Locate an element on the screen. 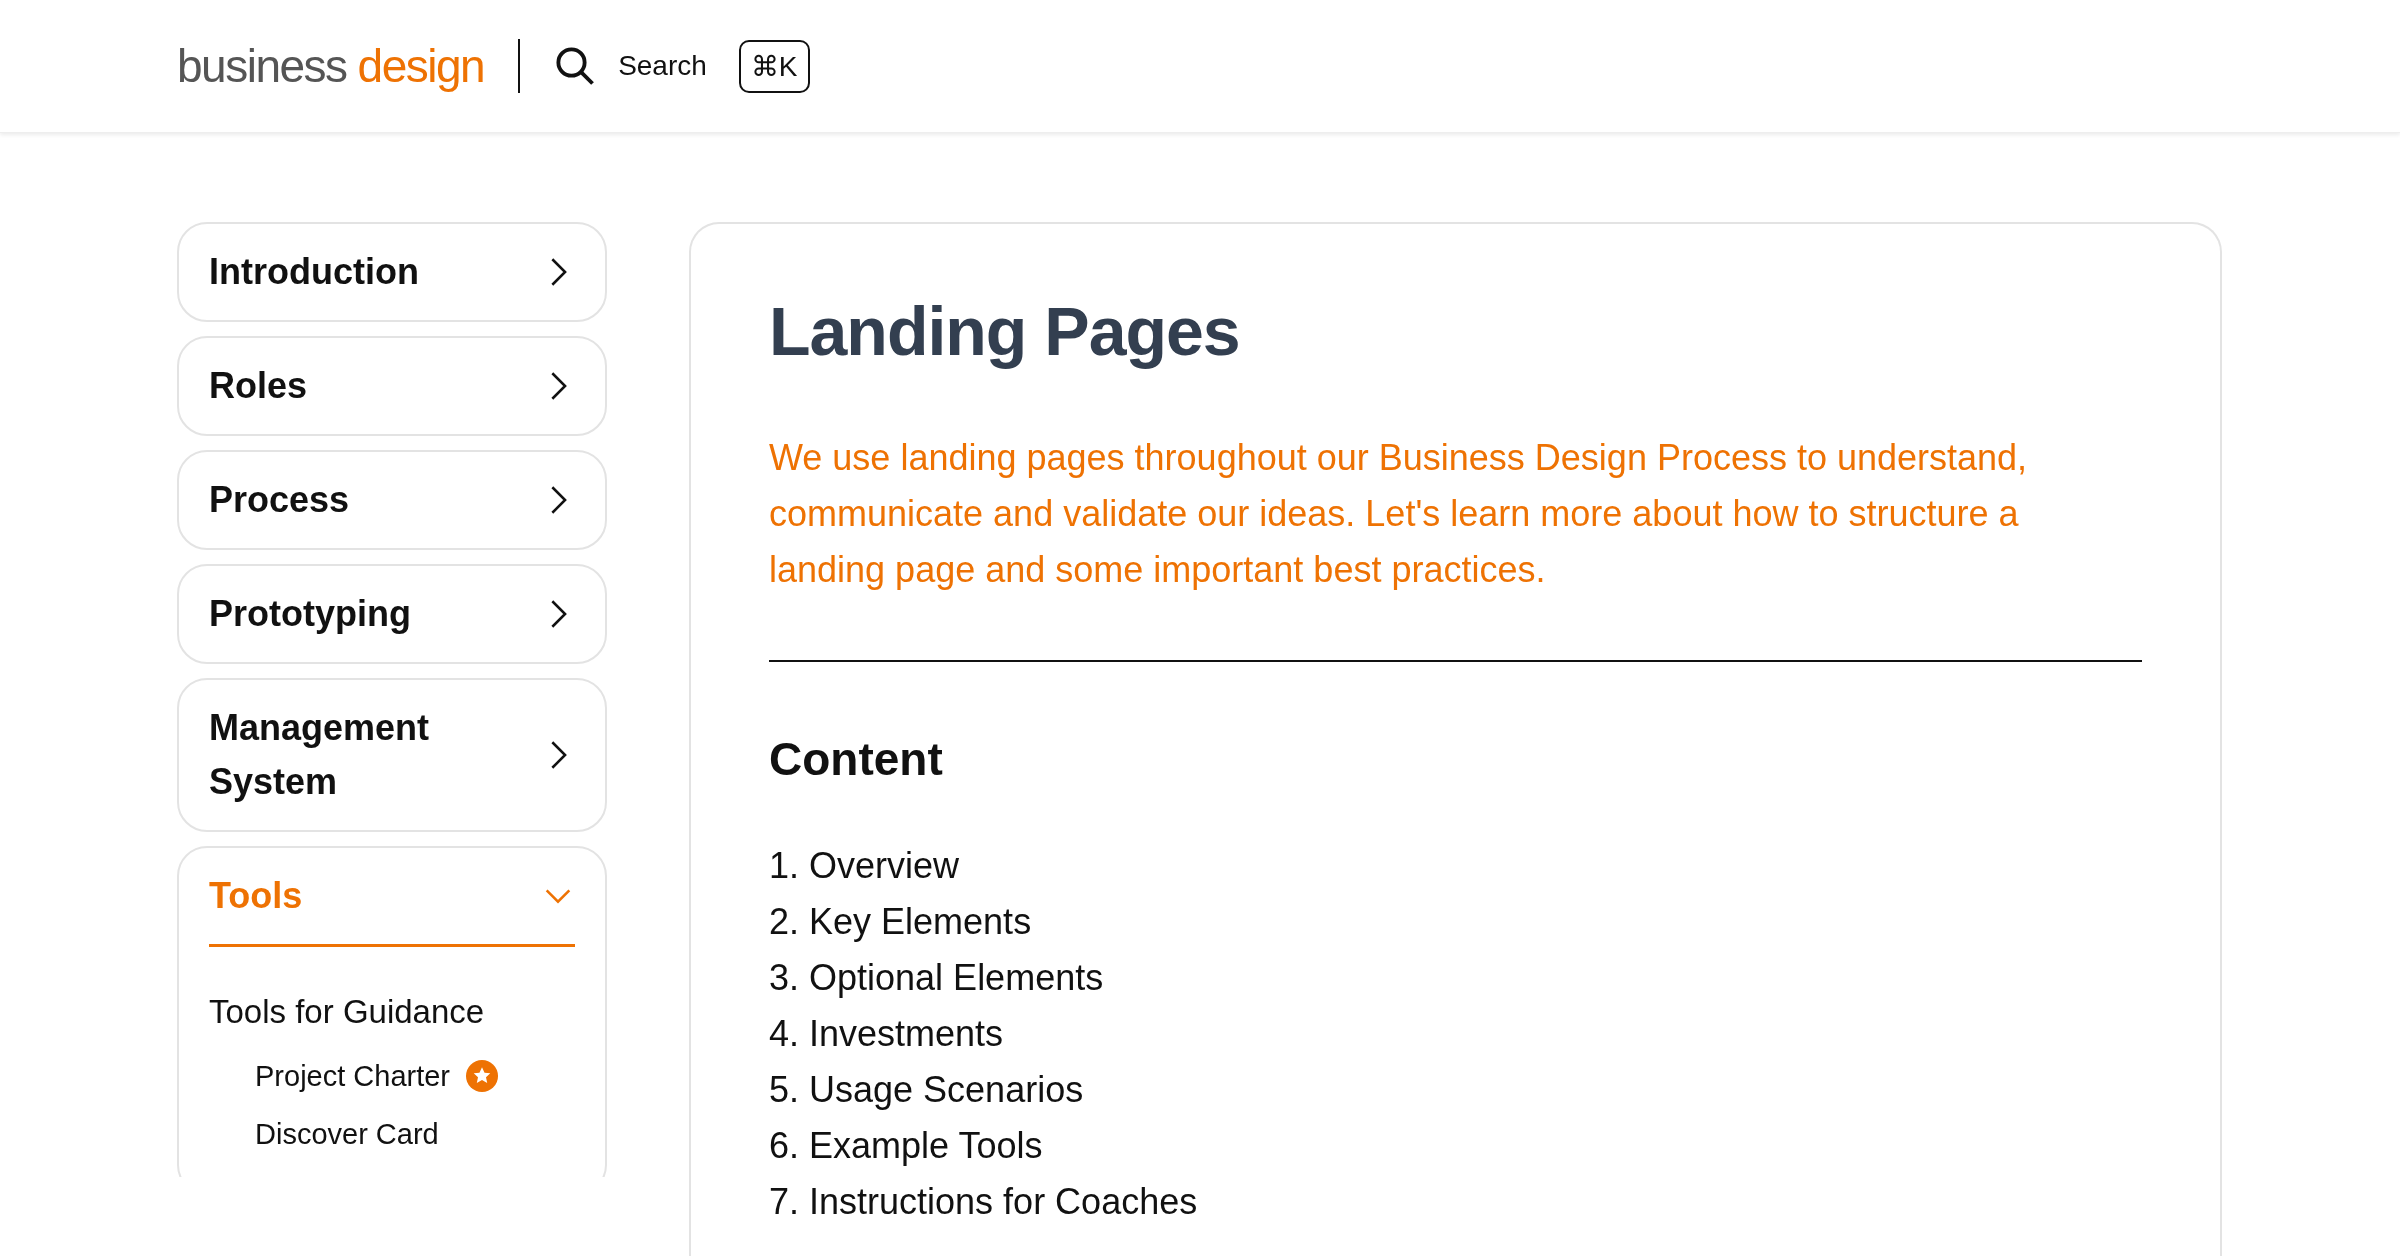 The height and width of the screenshot is (1256, 2400). nav-subitem: Discover Card is located at coordinates (347, 1134).